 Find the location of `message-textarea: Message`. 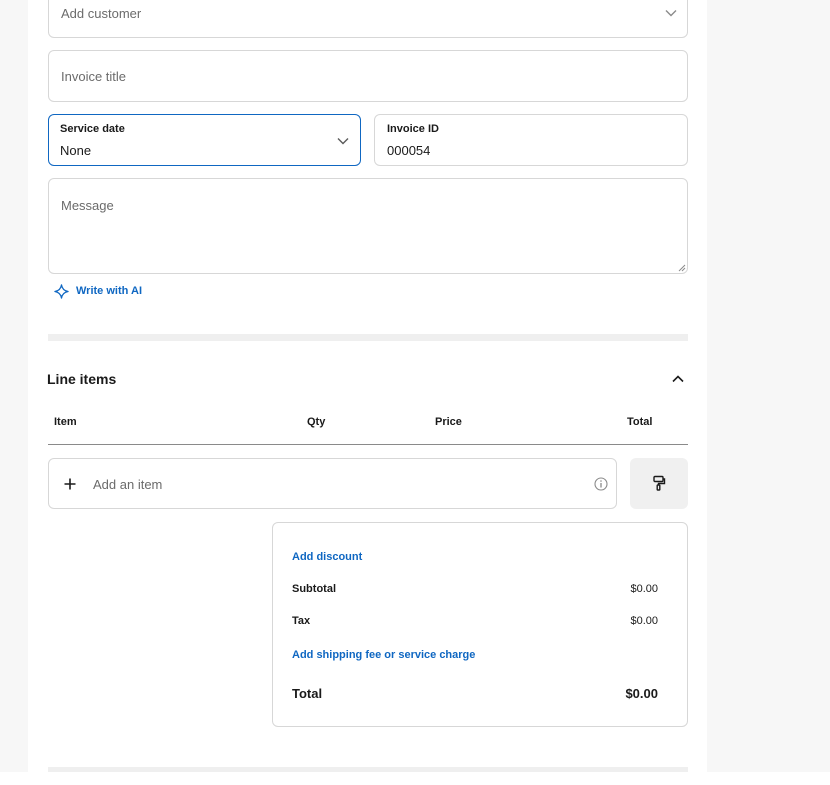

message-textarea: Message is located at coordinates (368, 226).